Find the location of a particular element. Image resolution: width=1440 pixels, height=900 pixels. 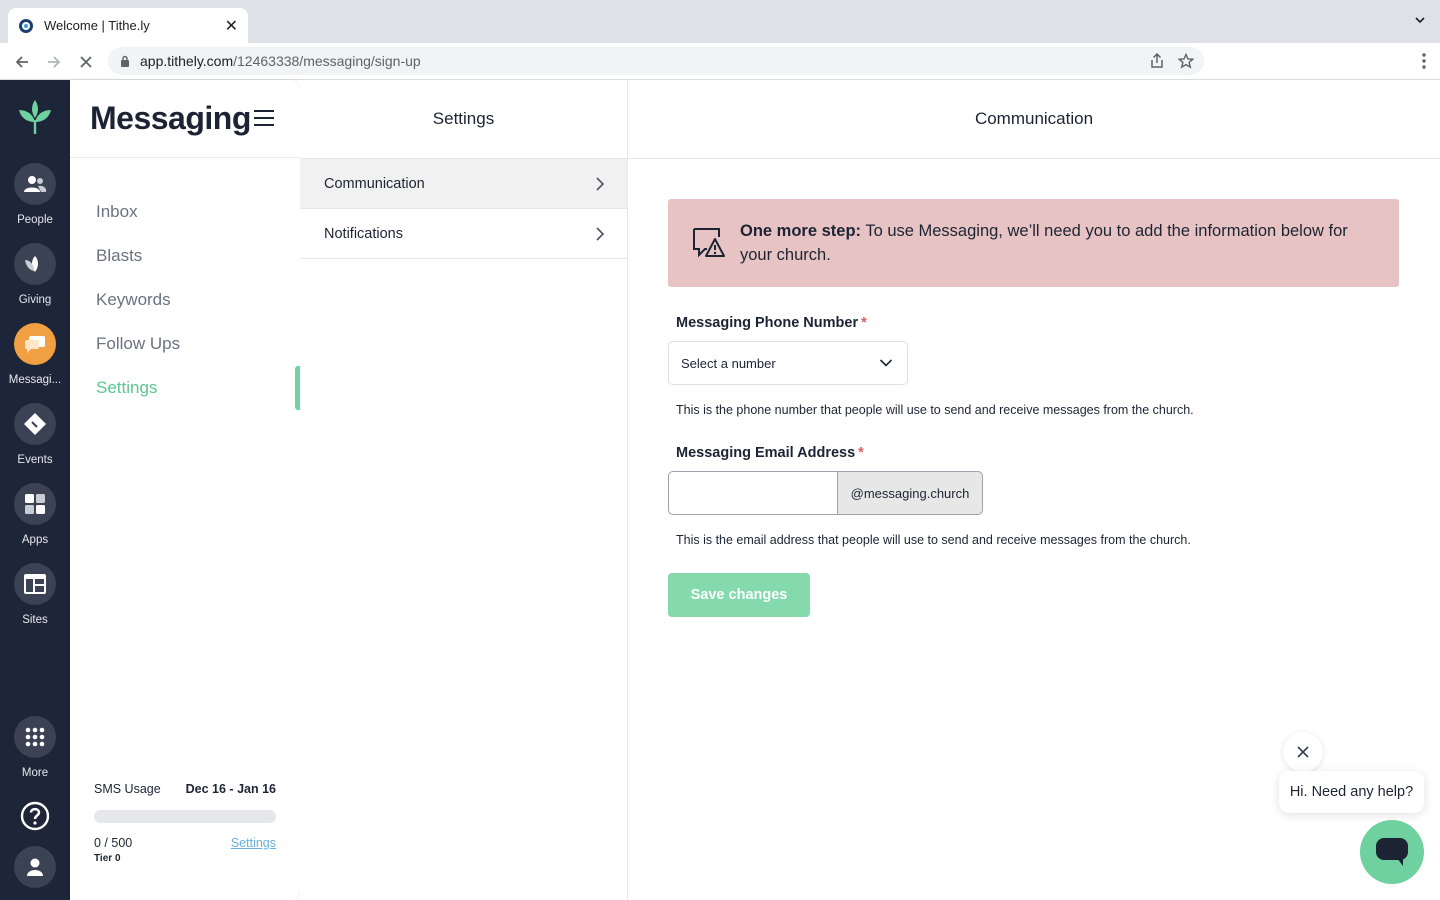

rail-label: Apps is located at coordinates (35, 540).